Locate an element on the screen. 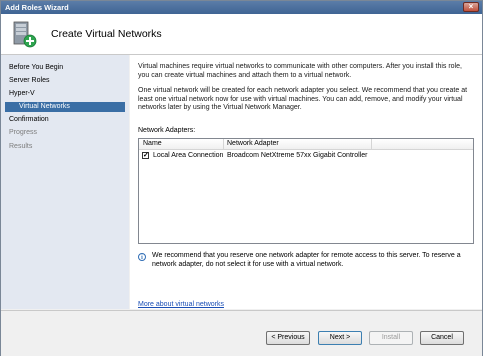 The height and width of the screenshot is (356, 483). close-button: × is located at coordinates (471, 7).